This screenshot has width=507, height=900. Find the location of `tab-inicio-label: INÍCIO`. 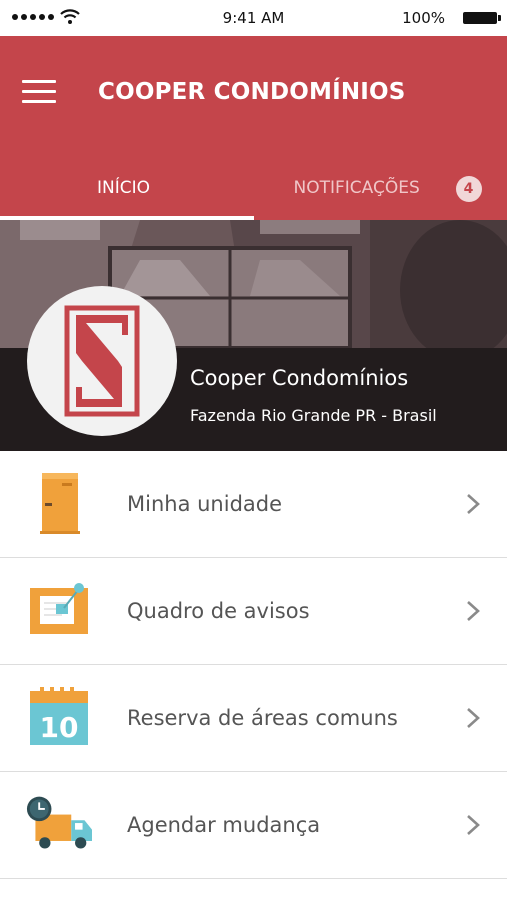

tab-inicio-label: INÍCIO is located at coordinates (124, 188).